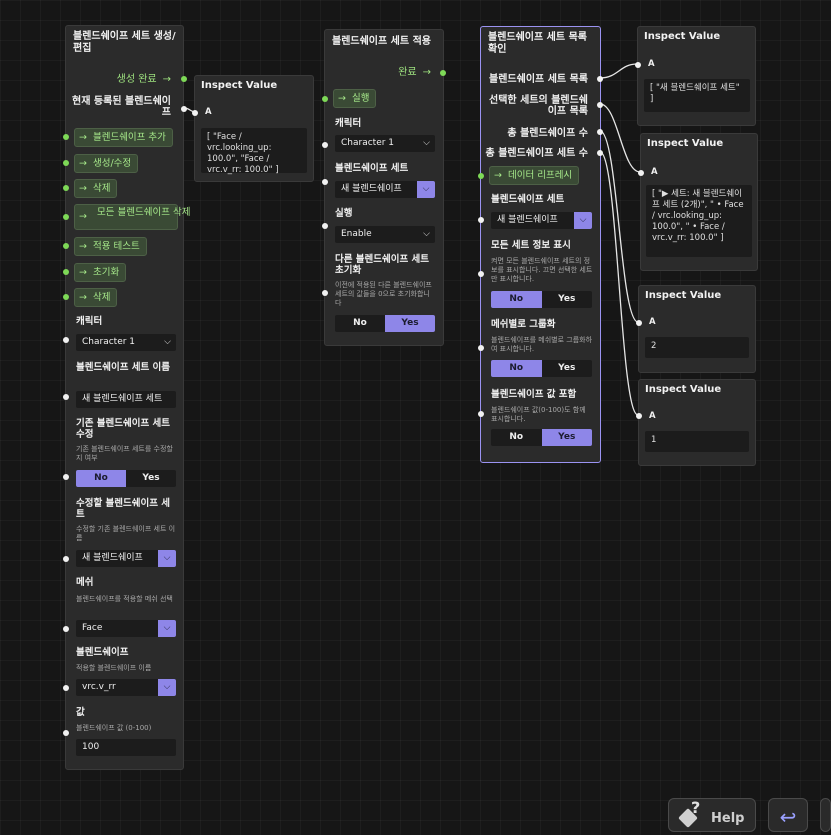  What do you see at coordinates (382, 265) in the screenshot?
I see `reset-others-label: 다른 블렌드쉐이프 세트 초기화` at bounding box center [382, 265].